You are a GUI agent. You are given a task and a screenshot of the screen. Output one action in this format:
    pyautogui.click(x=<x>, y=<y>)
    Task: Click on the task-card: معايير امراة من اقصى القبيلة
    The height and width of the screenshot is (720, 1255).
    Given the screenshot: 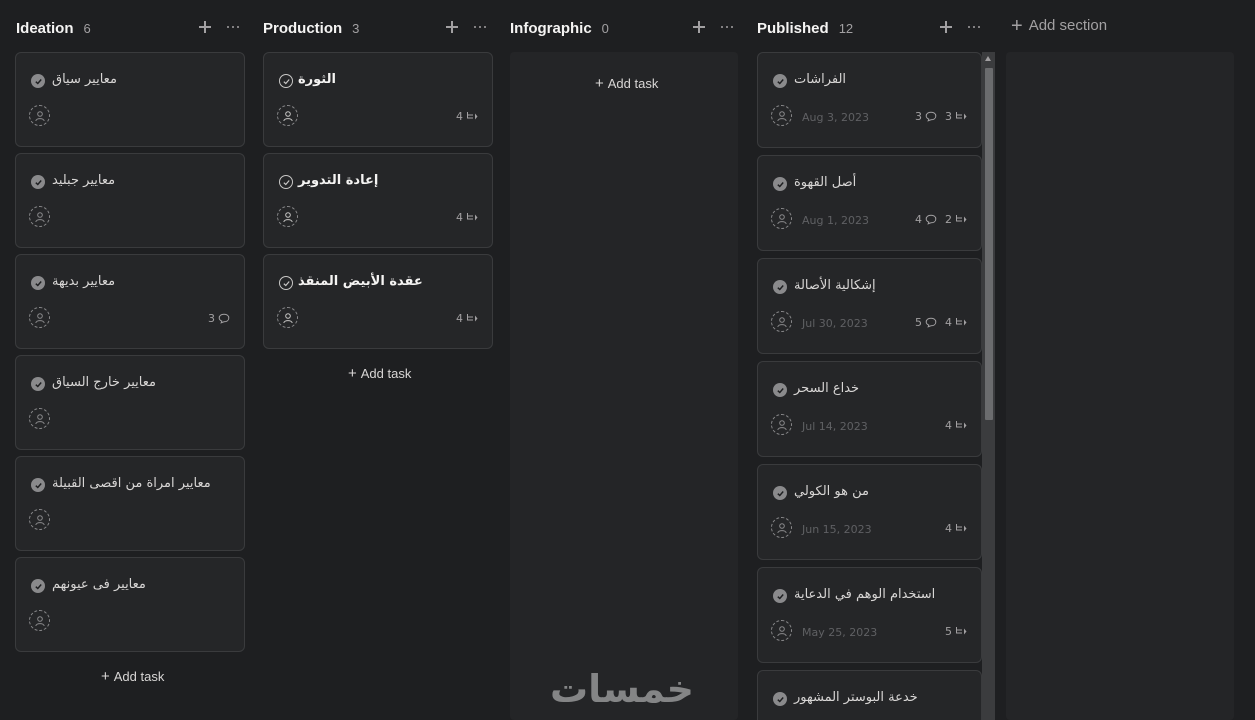 What is the action you would take?
    pyautogui.click(x=130, y=503)
    